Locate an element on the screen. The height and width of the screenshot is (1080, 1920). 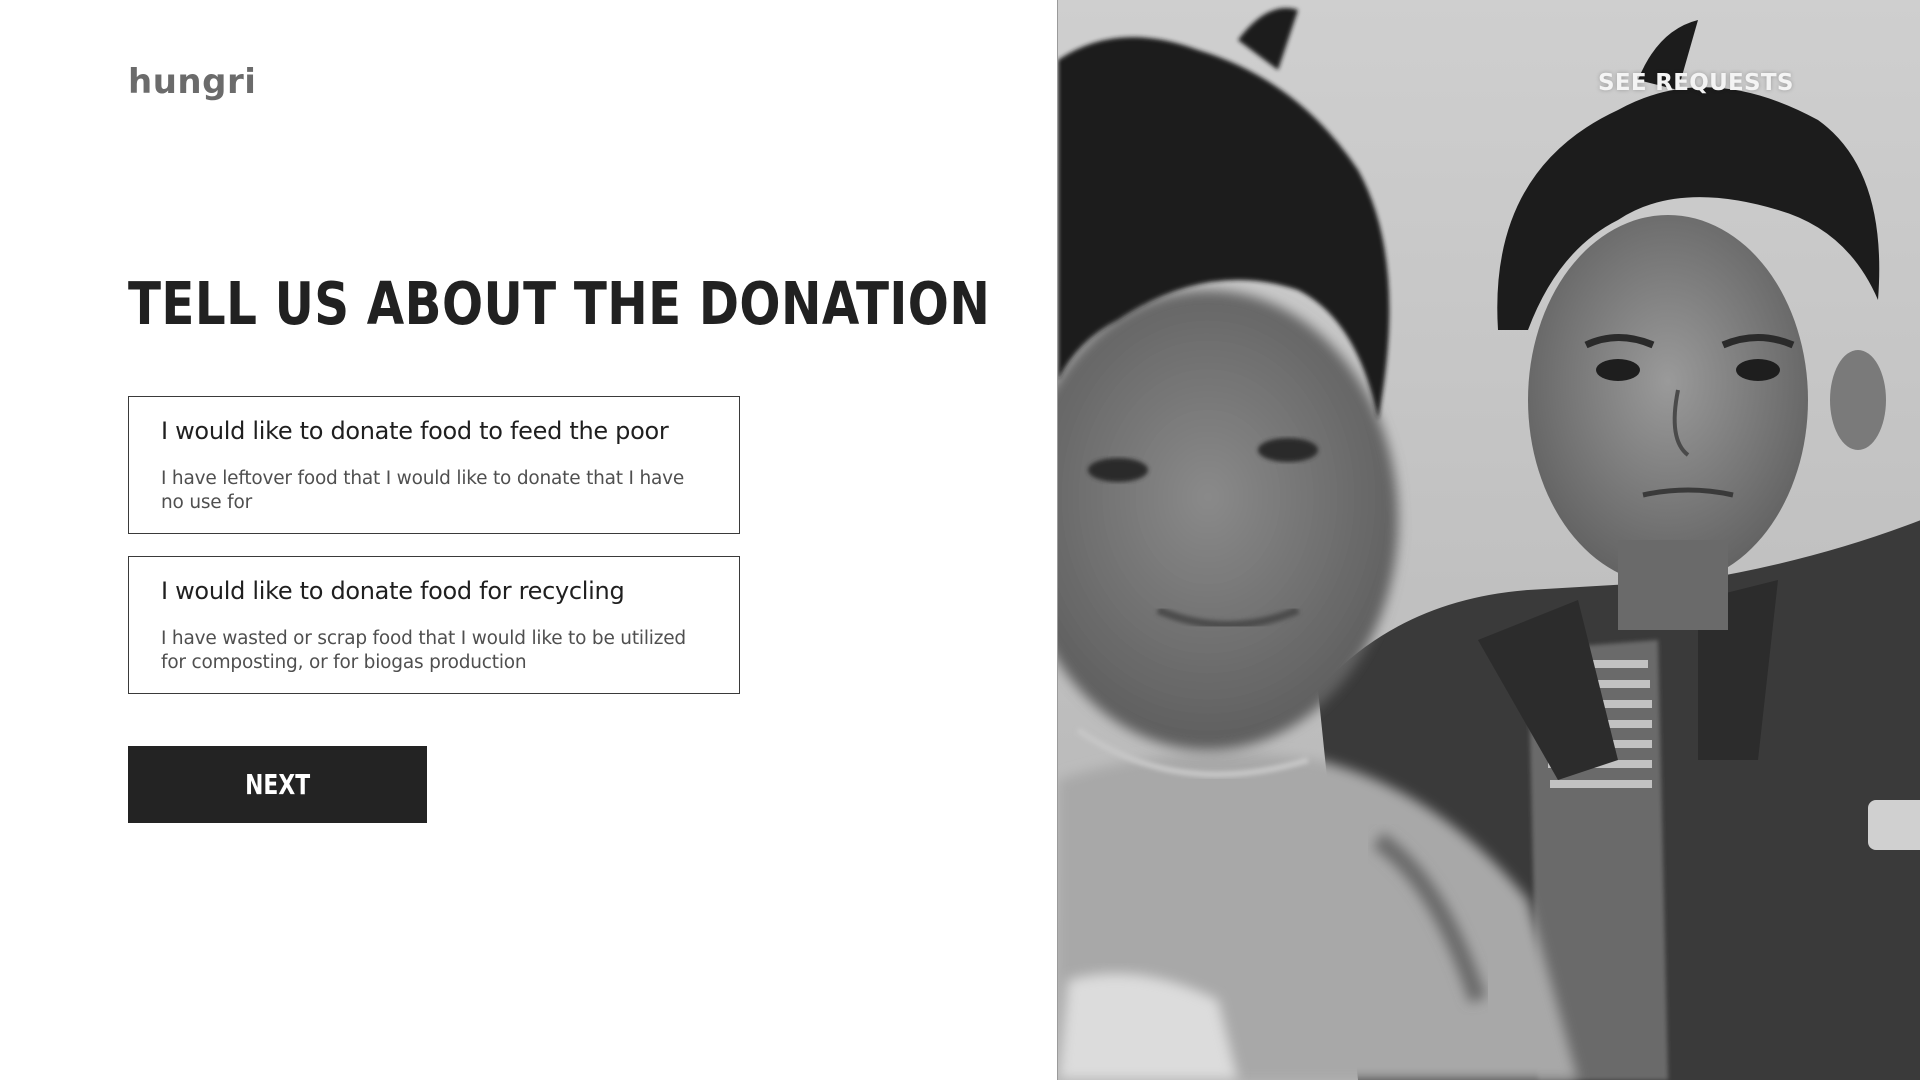
page-title: TELL US ABOUT THE DONATION is located at coordinates (559, 303).